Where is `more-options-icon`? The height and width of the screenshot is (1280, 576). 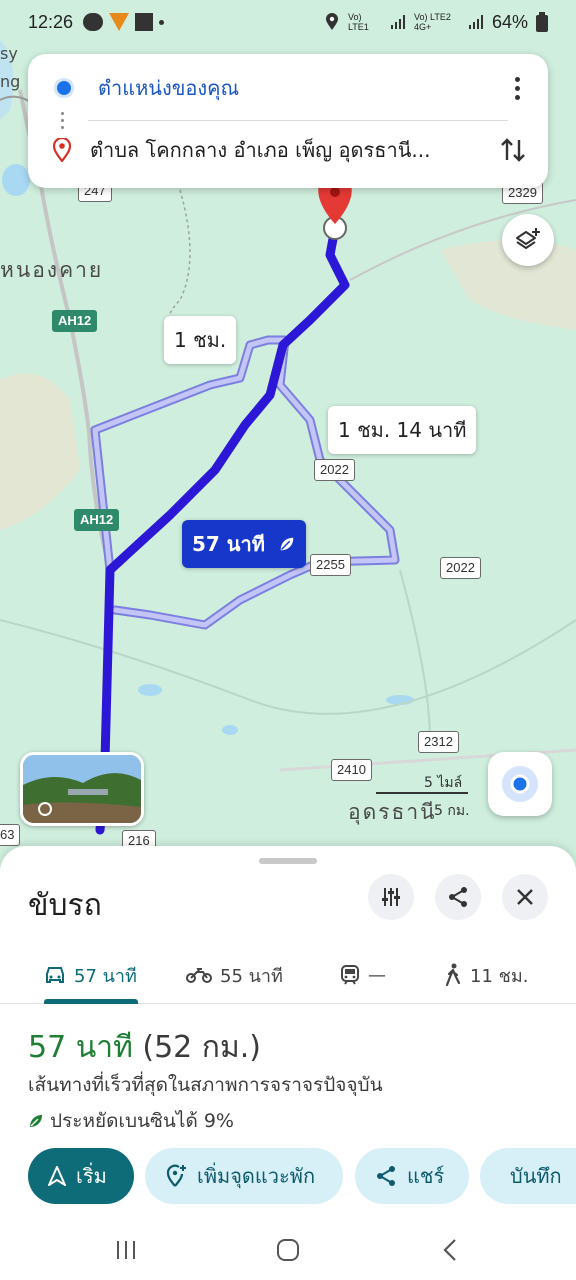
more-options-icon is located at coordinates (517, 88).